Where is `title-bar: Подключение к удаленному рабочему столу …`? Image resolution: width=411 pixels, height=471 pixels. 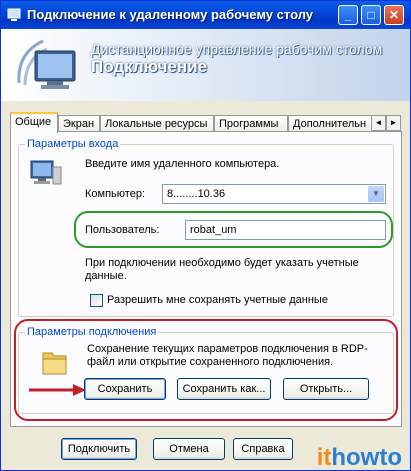 title-bar: Подключение к удаленному рабочему столу … is located at coordinates (205, 15).